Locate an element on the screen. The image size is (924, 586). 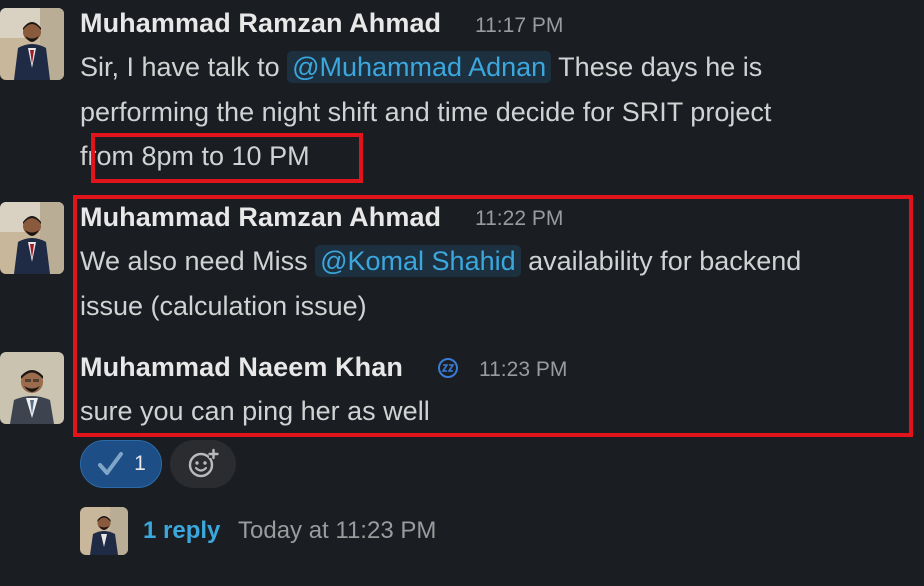
reply-avatar is located at coordinates (104, 531).